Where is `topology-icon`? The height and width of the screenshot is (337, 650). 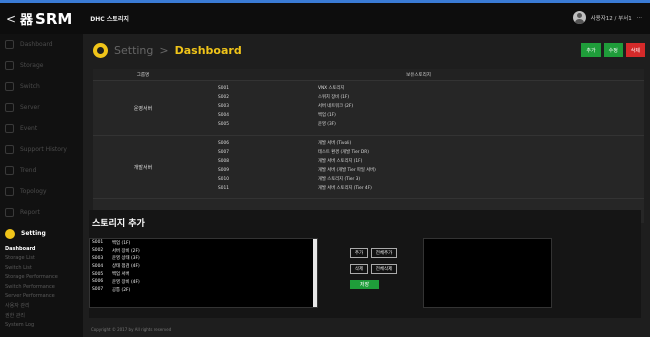
topology-icon is located at coordinates (9, 191).